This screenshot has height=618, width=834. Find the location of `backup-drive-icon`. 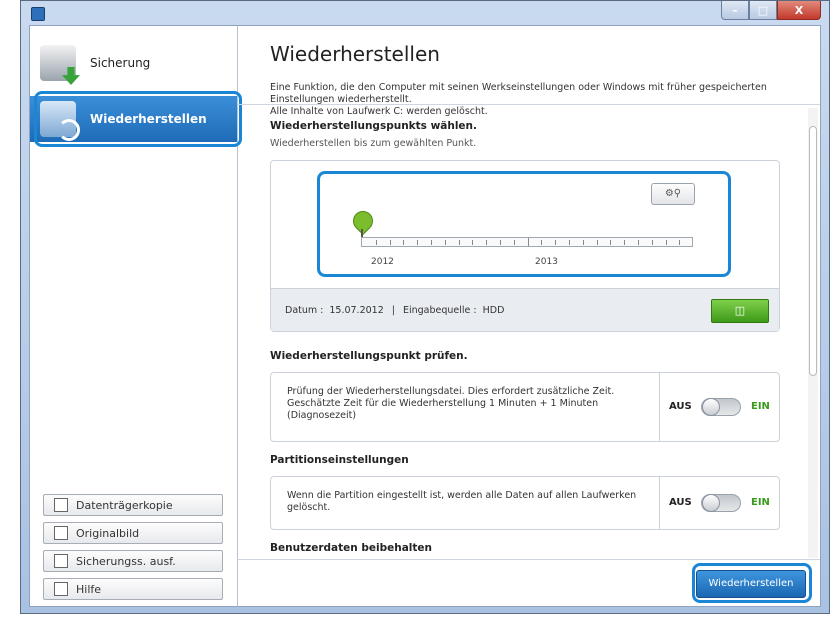

backup-drive-icon is located at coordinates (60, 65).